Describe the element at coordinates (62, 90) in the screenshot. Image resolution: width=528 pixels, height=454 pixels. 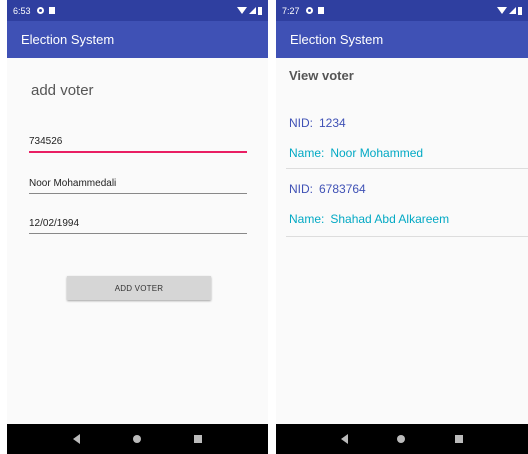
I see `page-title: add voter` at that location.